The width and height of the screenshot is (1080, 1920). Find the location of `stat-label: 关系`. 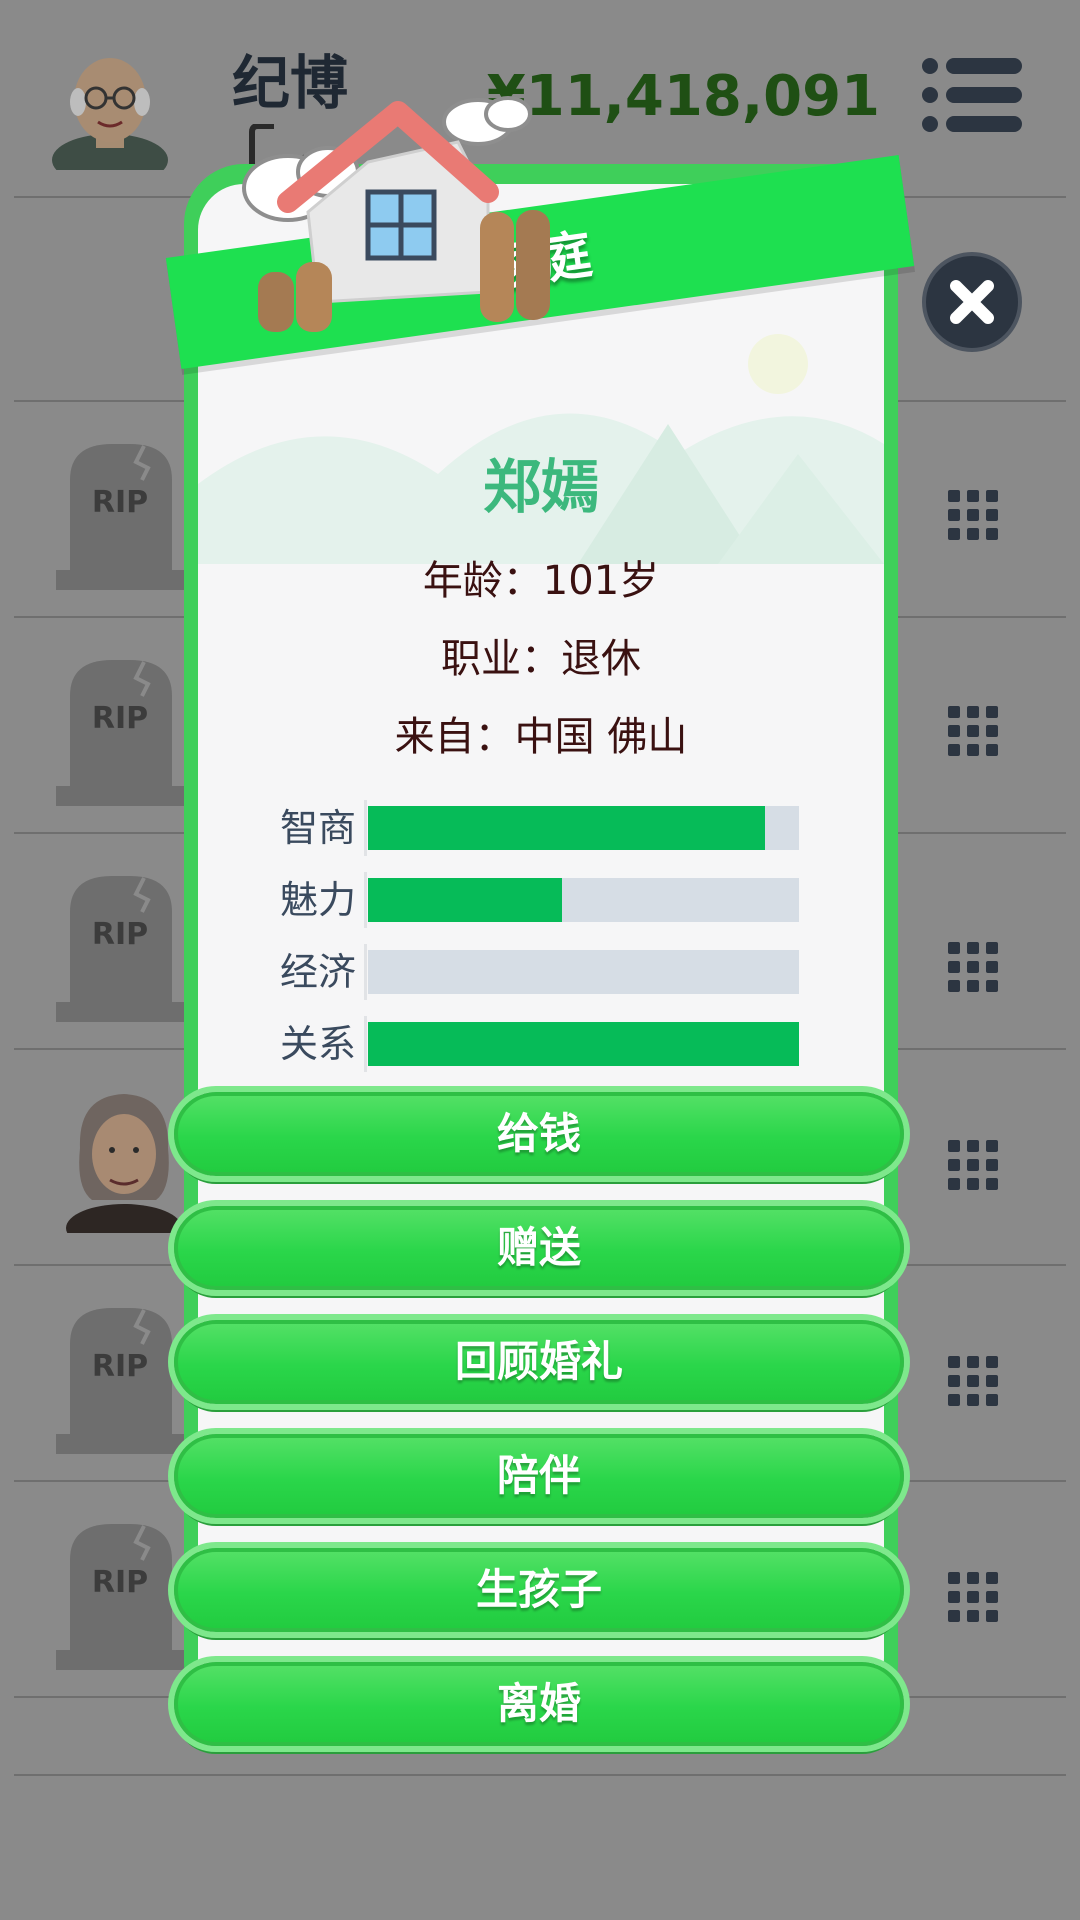

stat-label: 关系 is located at coordinates (317, 1044).